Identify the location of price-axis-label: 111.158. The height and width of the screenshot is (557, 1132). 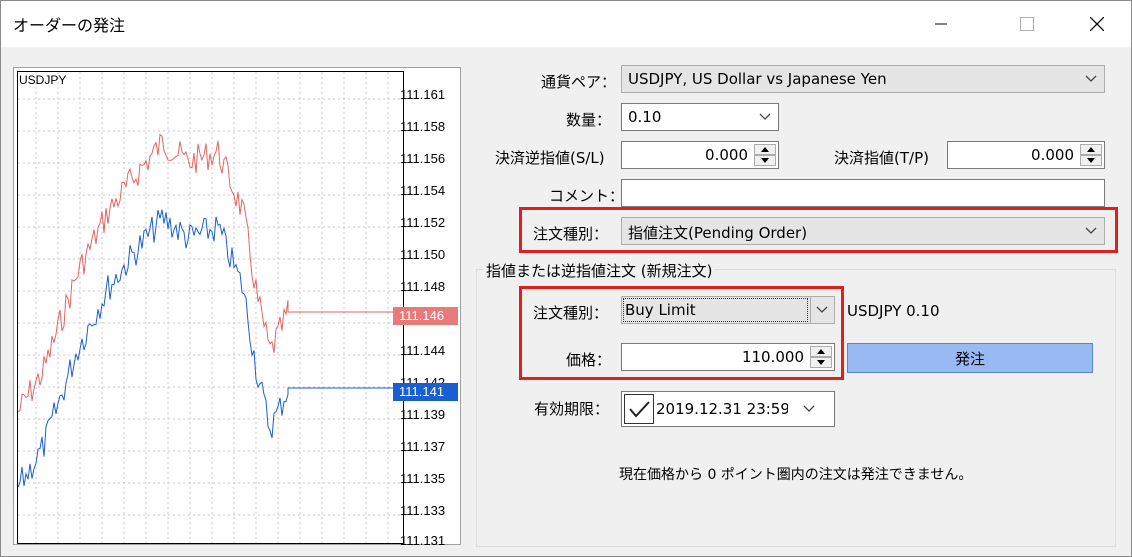
(423, 126).